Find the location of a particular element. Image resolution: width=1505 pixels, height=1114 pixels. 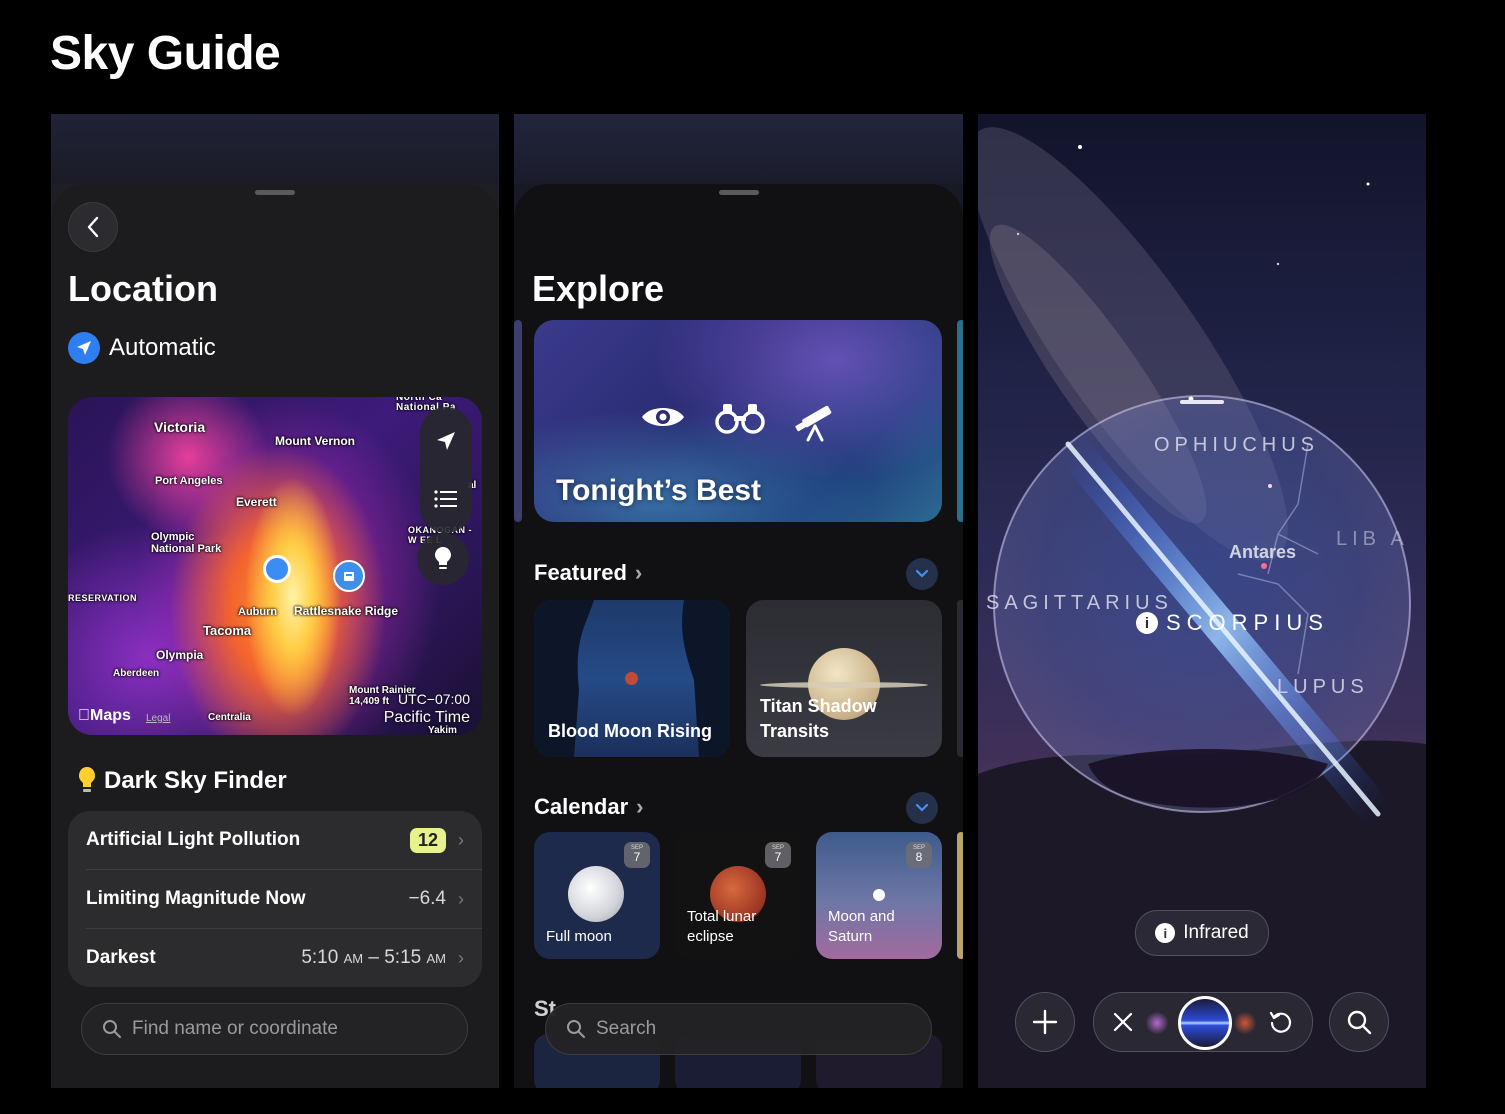

list-view-button is located at coordinates (446, 499).